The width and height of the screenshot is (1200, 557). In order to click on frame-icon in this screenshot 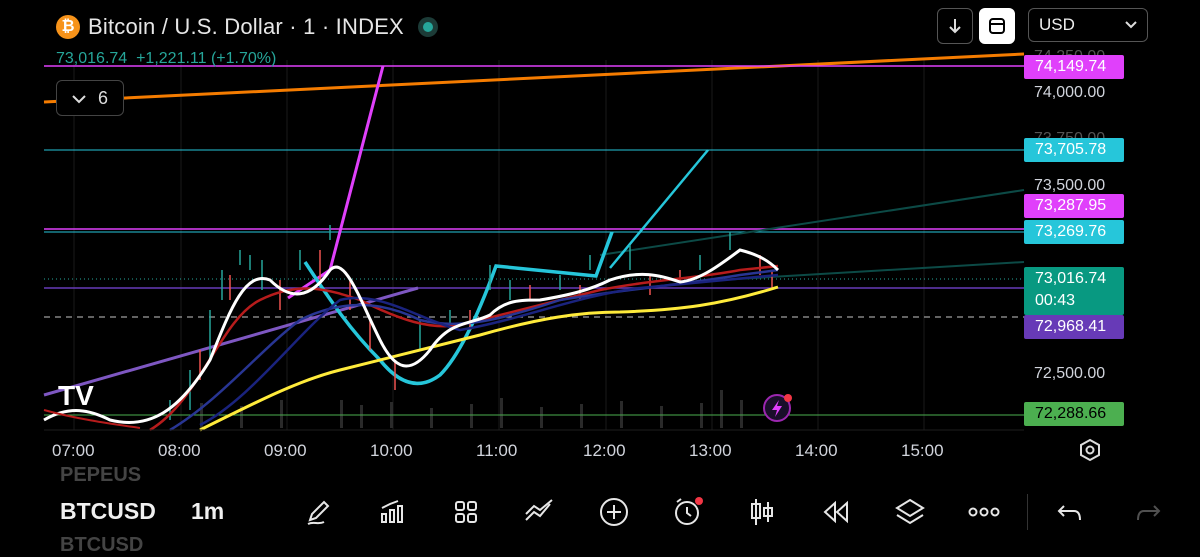, I will do `click(997, 26)`.